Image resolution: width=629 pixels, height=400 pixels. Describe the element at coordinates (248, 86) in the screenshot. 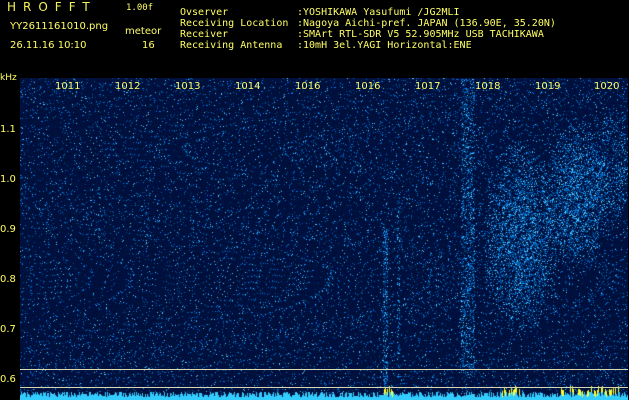

I see `time-label: 1014` at that location.